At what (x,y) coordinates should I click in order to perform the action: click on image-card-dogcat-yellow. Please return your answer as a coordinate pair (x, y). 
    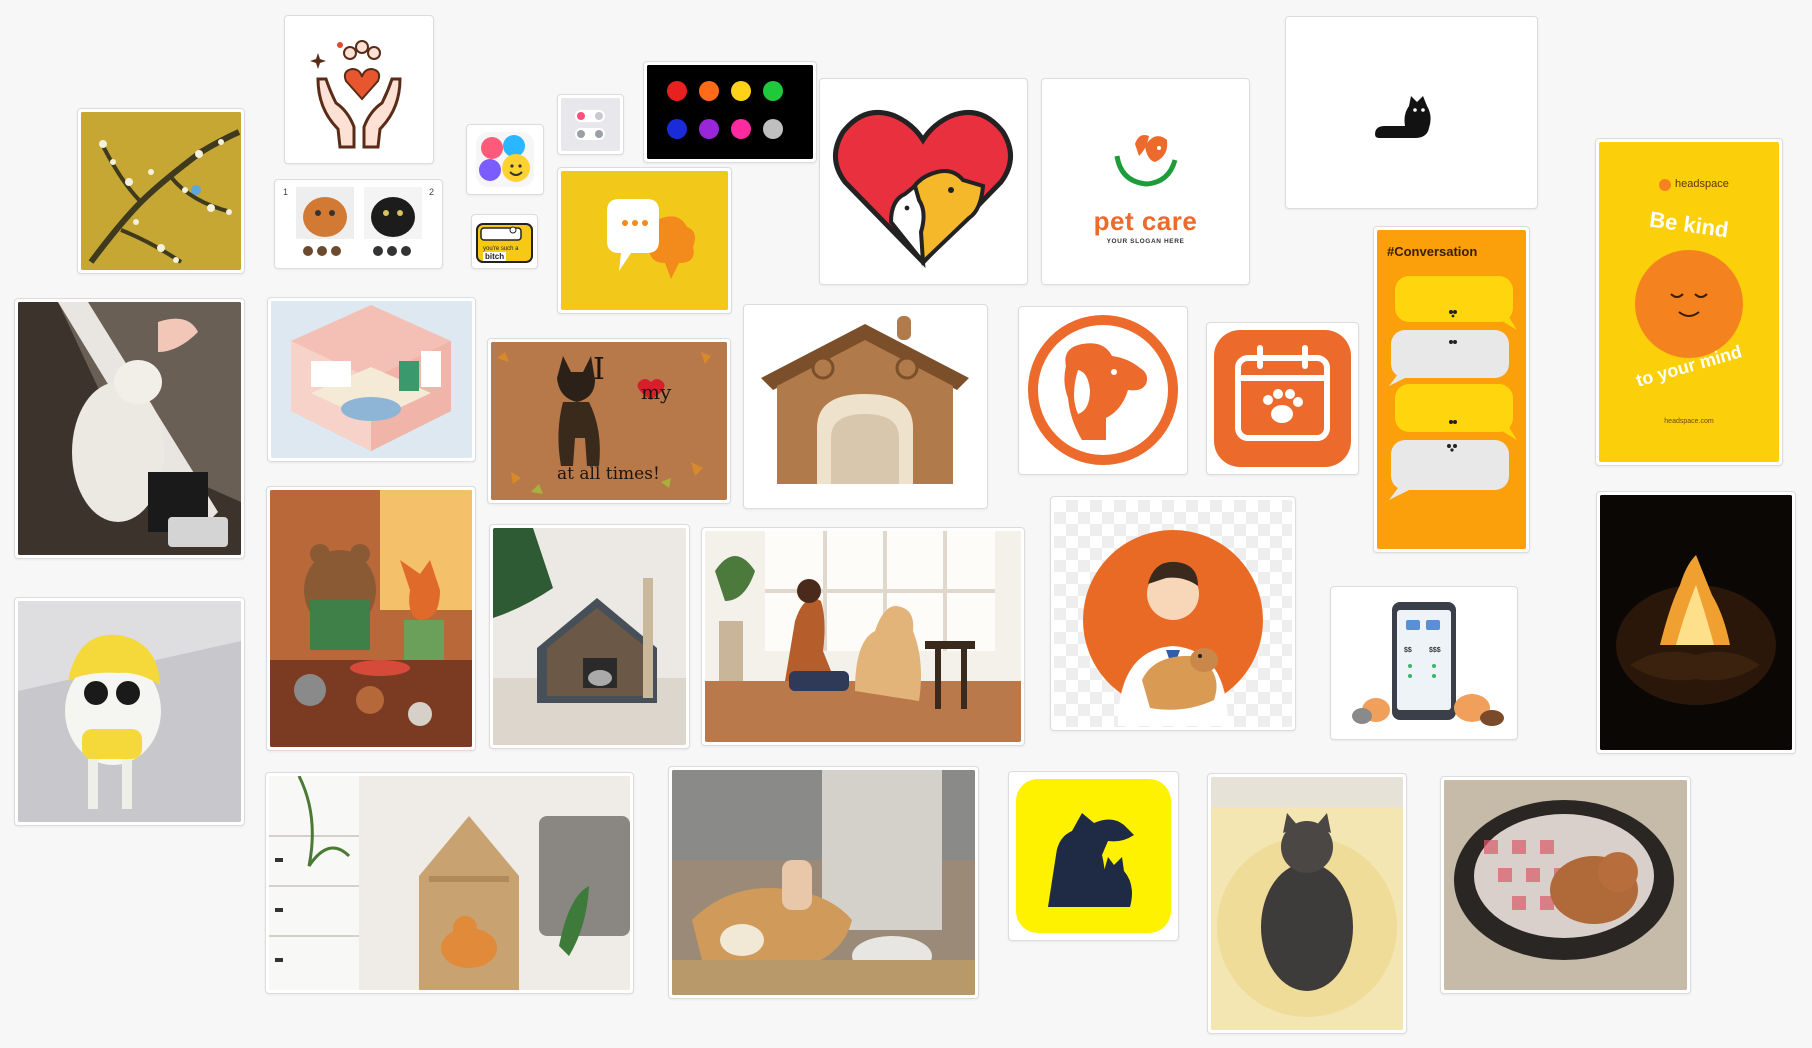
    Looking at the image, I should click on (1093, 856).